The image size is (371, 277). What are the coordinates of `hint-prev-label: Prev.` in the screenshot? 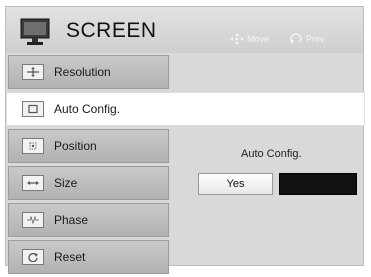 It's located at (316, 39).